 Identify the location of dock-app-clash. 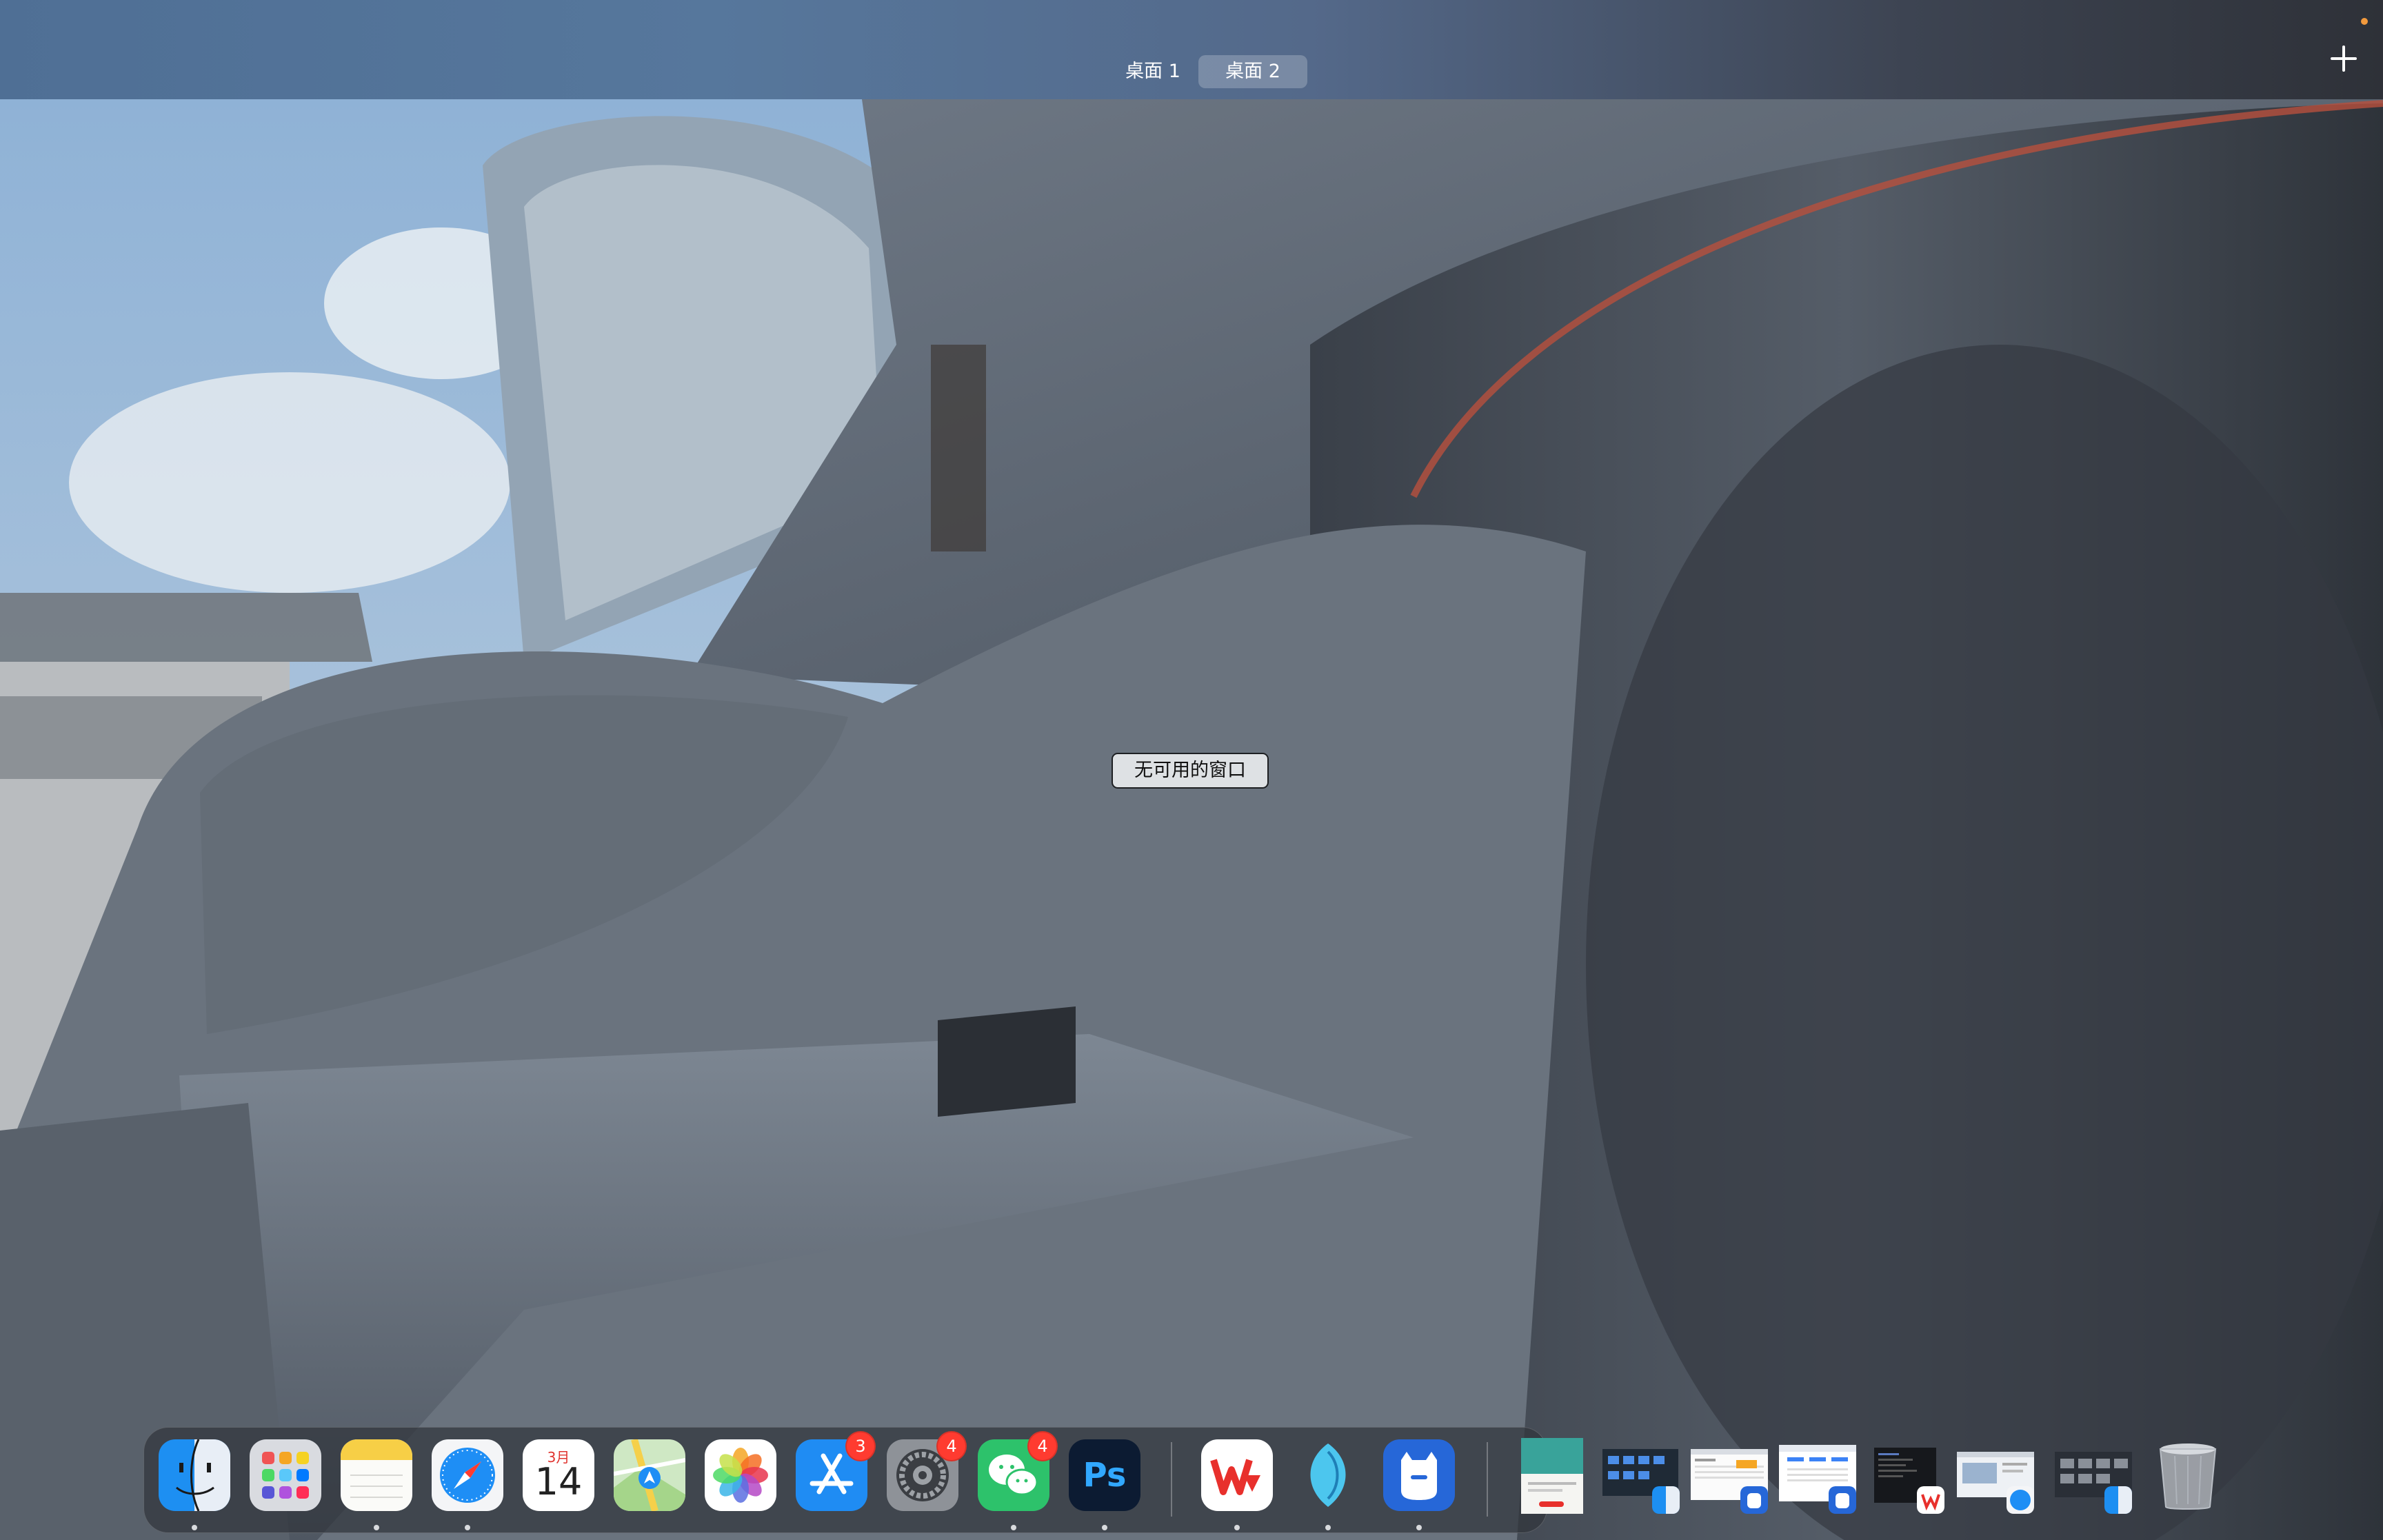
(1419, 1475).